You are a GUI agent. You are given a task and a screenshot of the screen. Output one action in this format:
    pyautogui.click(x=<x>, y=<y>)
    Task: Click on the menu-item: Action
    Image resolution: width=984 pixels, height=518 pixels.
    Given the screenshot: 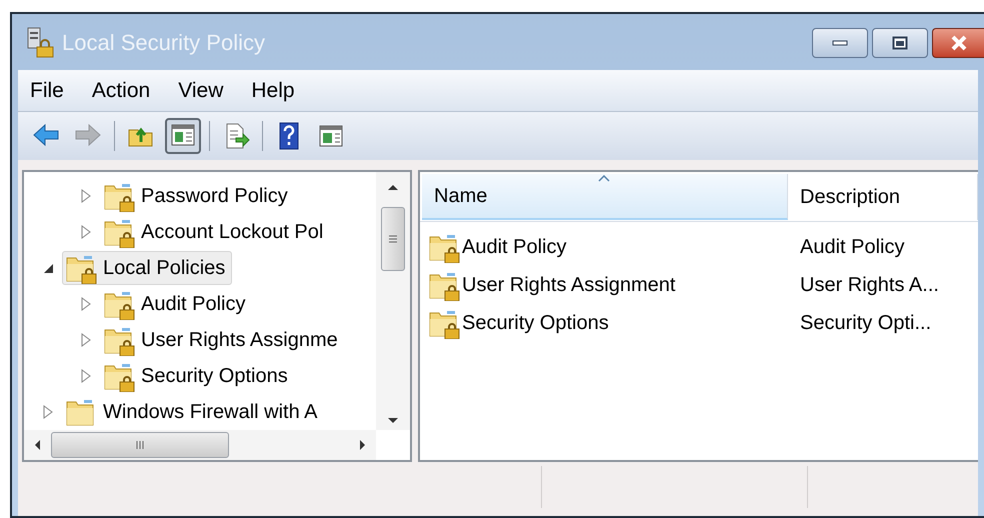 What is the action you would take?
    pyautogui.click(x=121, y=90)
    